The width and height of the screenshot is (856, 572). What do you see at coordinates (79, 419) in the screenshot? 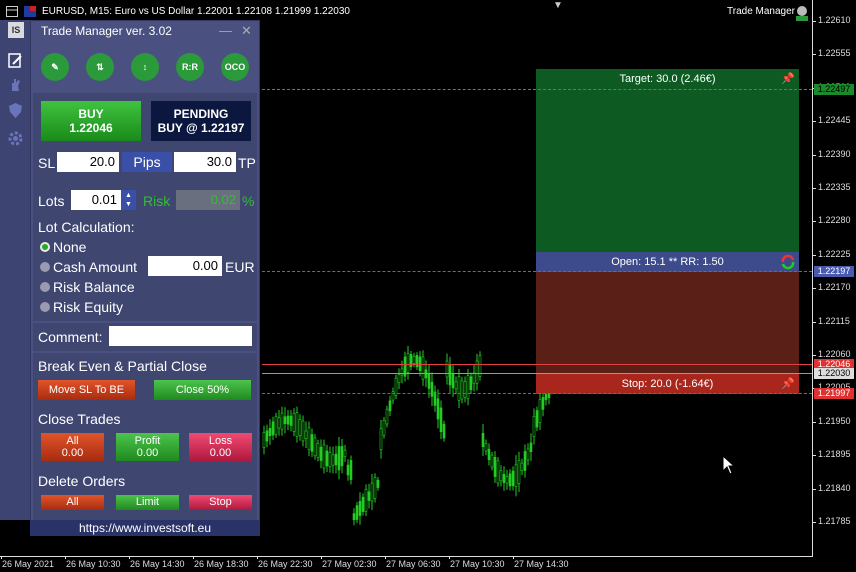
I see `close-trades-title: Close Trades` at bounding box center [79, 419].